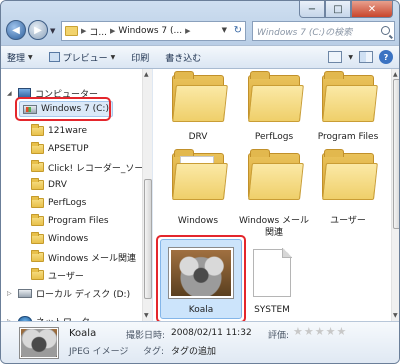  I want to click on chevron-down-icon: ◢, so click(10, 93).